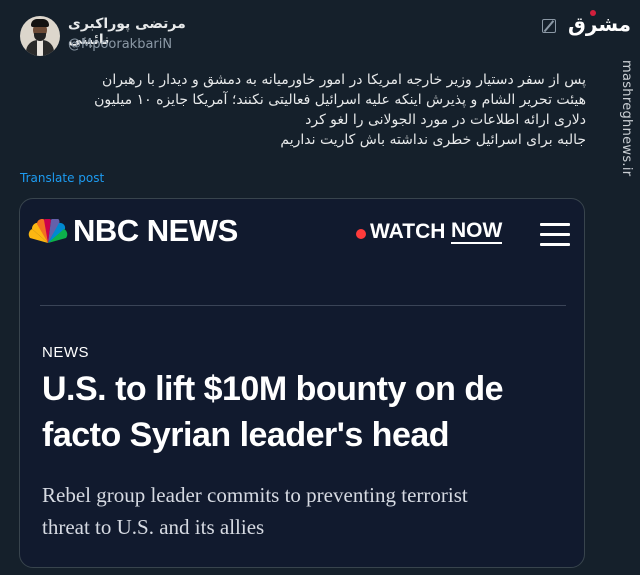 The image size is (640, 575). I want to click on site-watermark: mashreghnews.ir, so click(626, 118).